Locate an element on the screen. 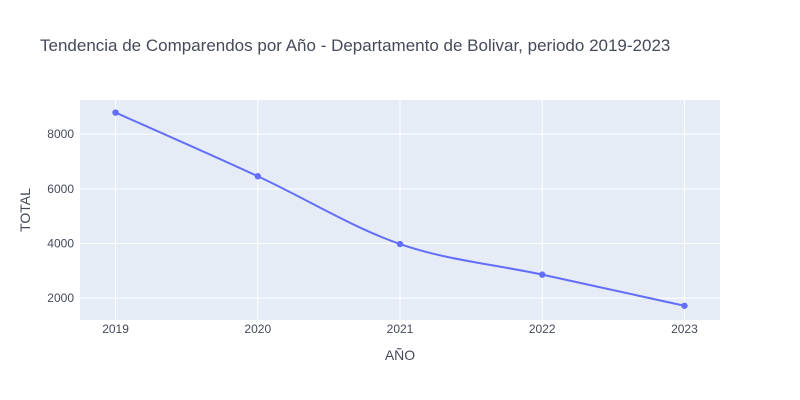 The image size is (800, 400). data-point-2022 is located at coordinates (542, 274).